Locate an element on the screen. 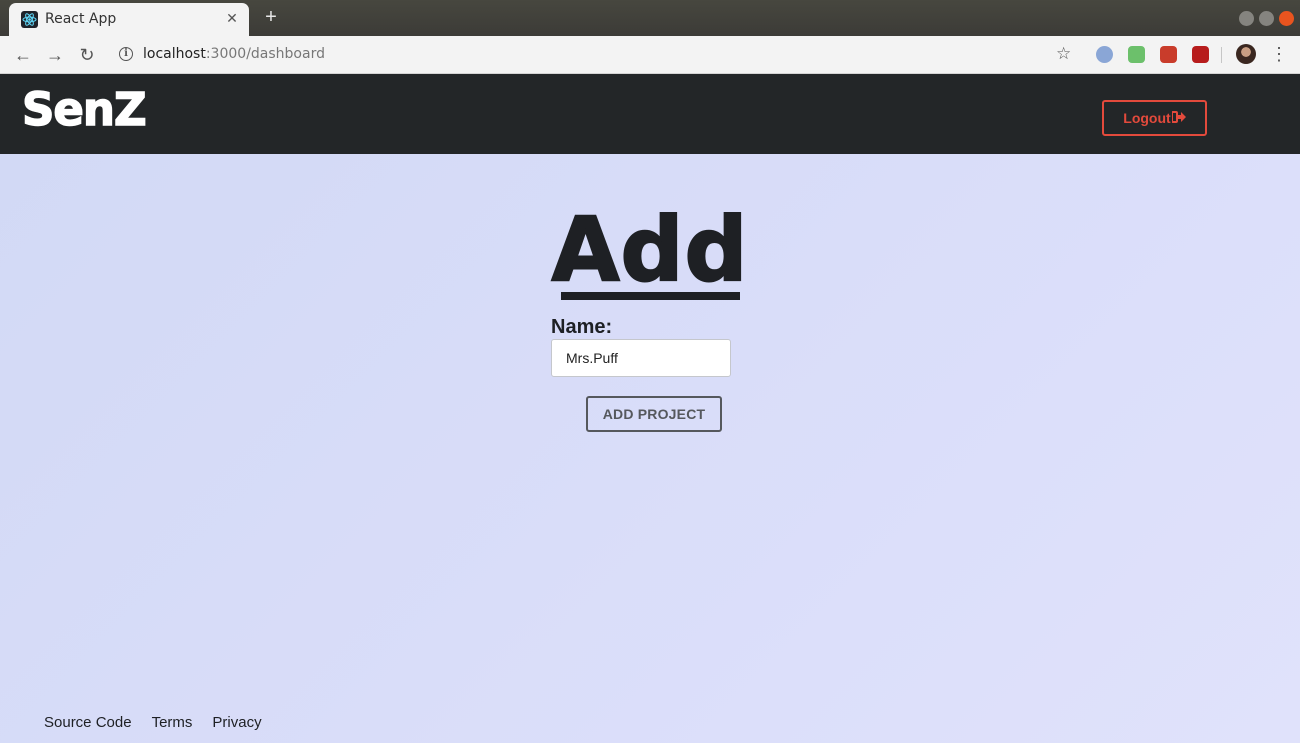  reload-icon: ↻ is located at coordinates (87, 55).